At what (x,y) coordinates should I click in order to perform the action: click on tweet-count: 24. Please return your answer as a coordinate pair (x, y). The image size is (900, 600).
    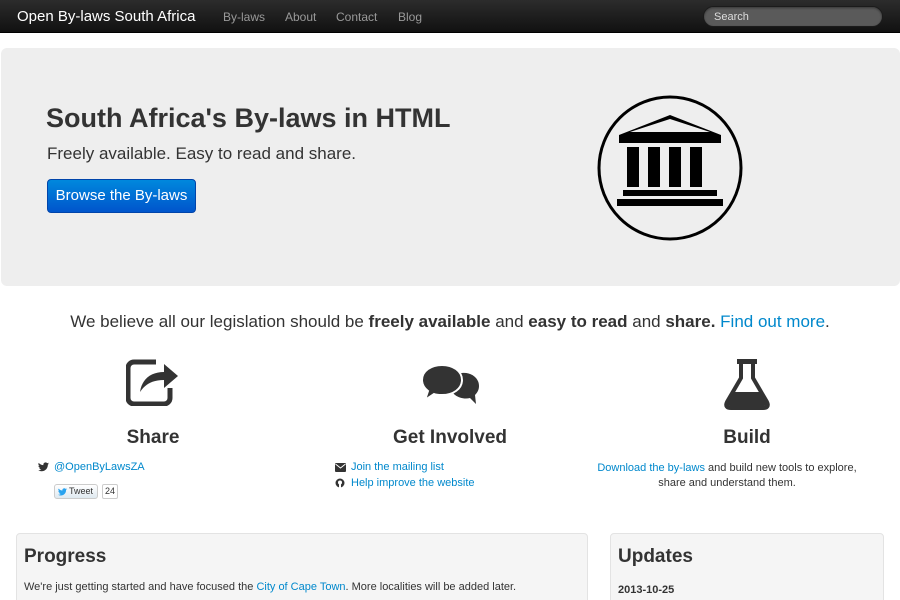
    Looking at the image, I should click on (110, 491).